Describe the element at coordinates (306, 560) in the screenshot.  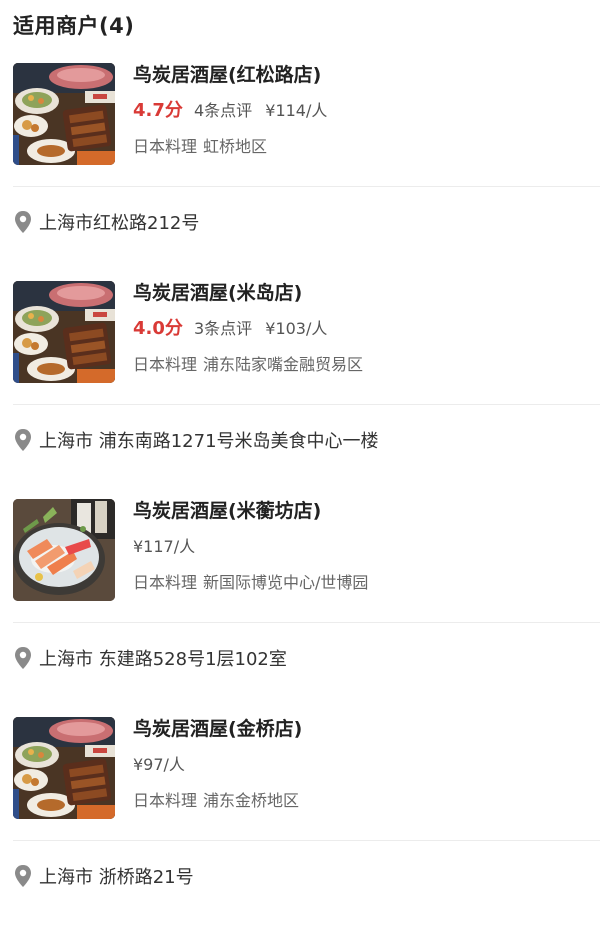
I see `merchant-card: 鸟炭居酒屋(米蘅坊店) ¥117/人 日本料理 新国际博览中心/世博园` at that location.